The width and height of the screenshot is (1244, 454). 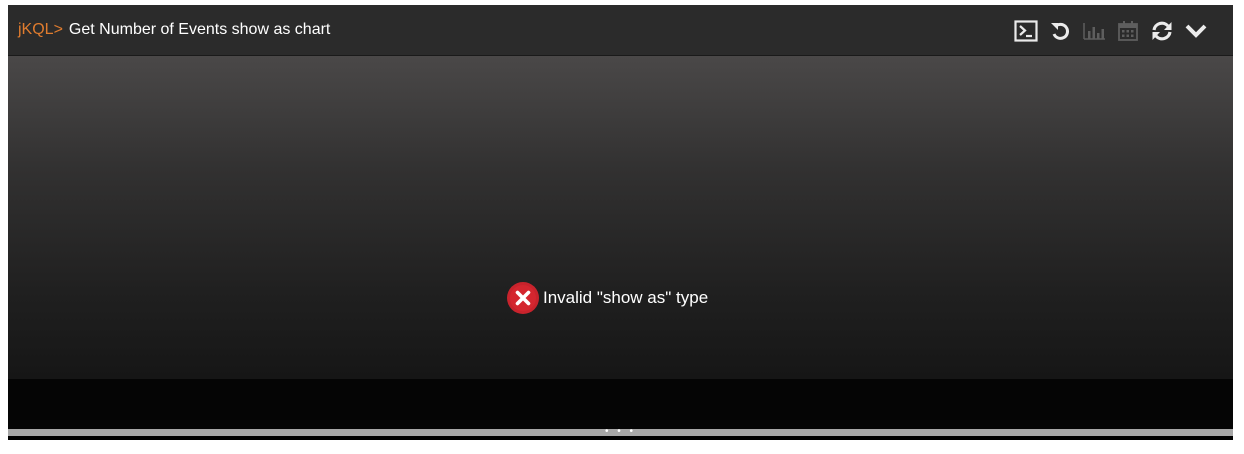 What do you see at coordinates (626, 297) in the screenshot?
I see `error-message-text: Invalid "show as" type` at bounding box center [626, 297].